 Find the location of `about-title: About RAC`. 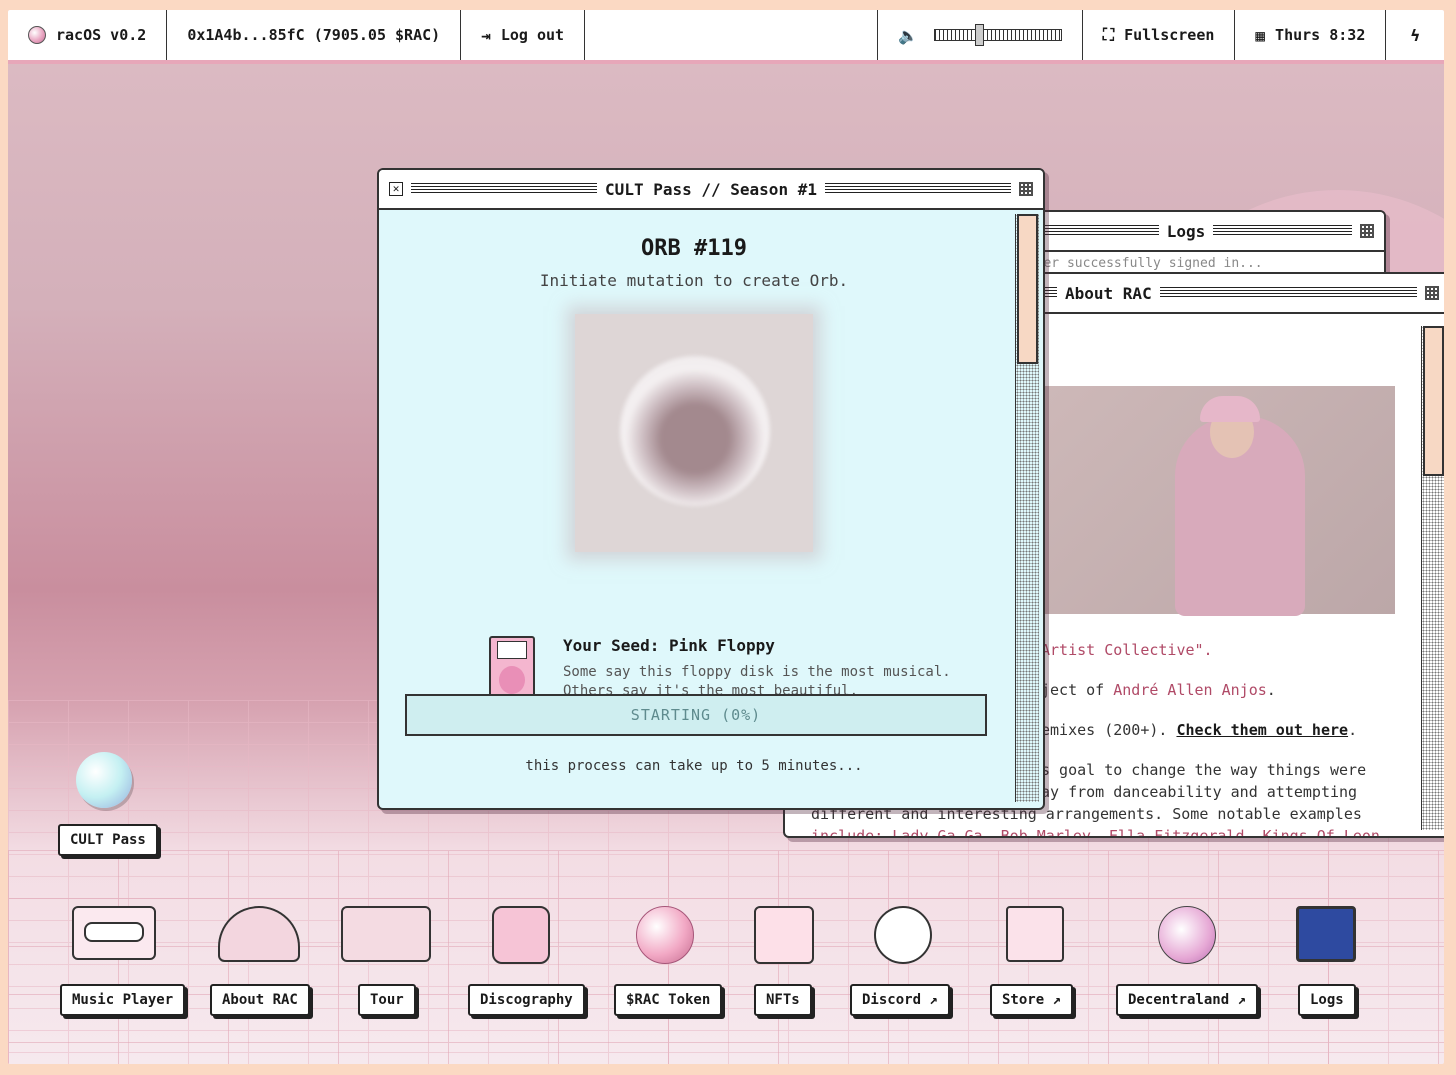

about-title: About RAC is located at coordinates (1108, 293).